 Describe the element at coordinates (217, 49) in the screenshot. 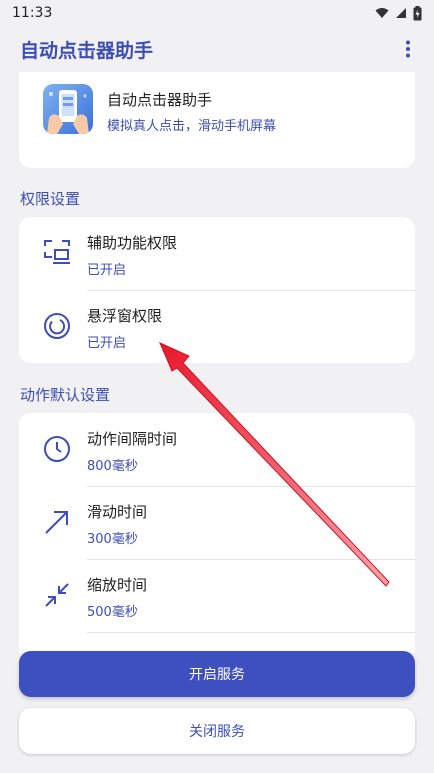

I see `app-bar: 自动点击器助手` at that location.